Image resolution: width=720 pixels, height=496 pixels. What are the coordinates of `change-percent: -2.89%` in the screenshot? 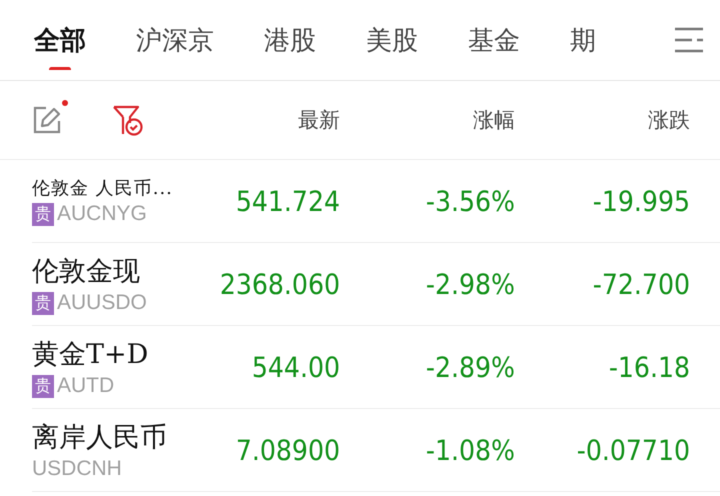 It's located at (469, 367).